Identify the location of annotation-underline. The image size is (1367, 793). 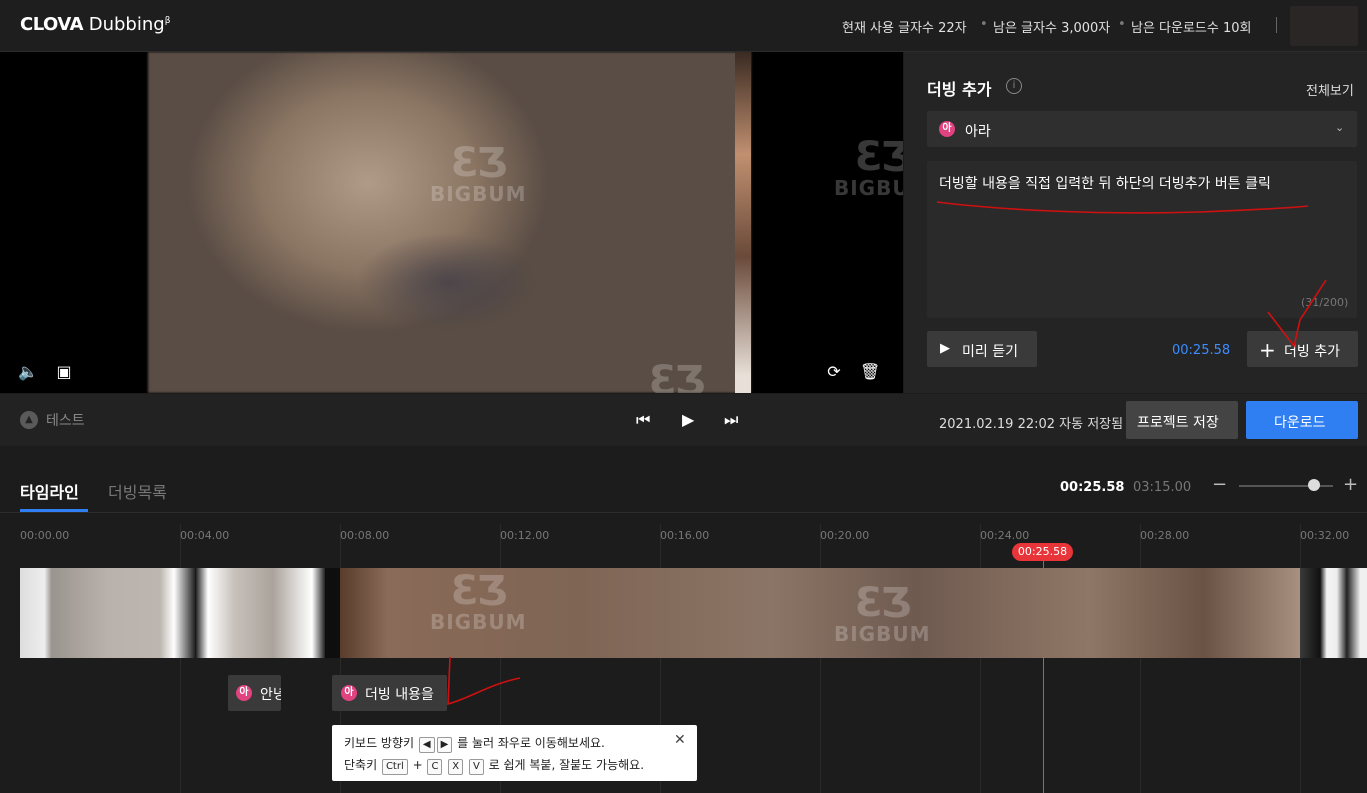
(1122, 207).